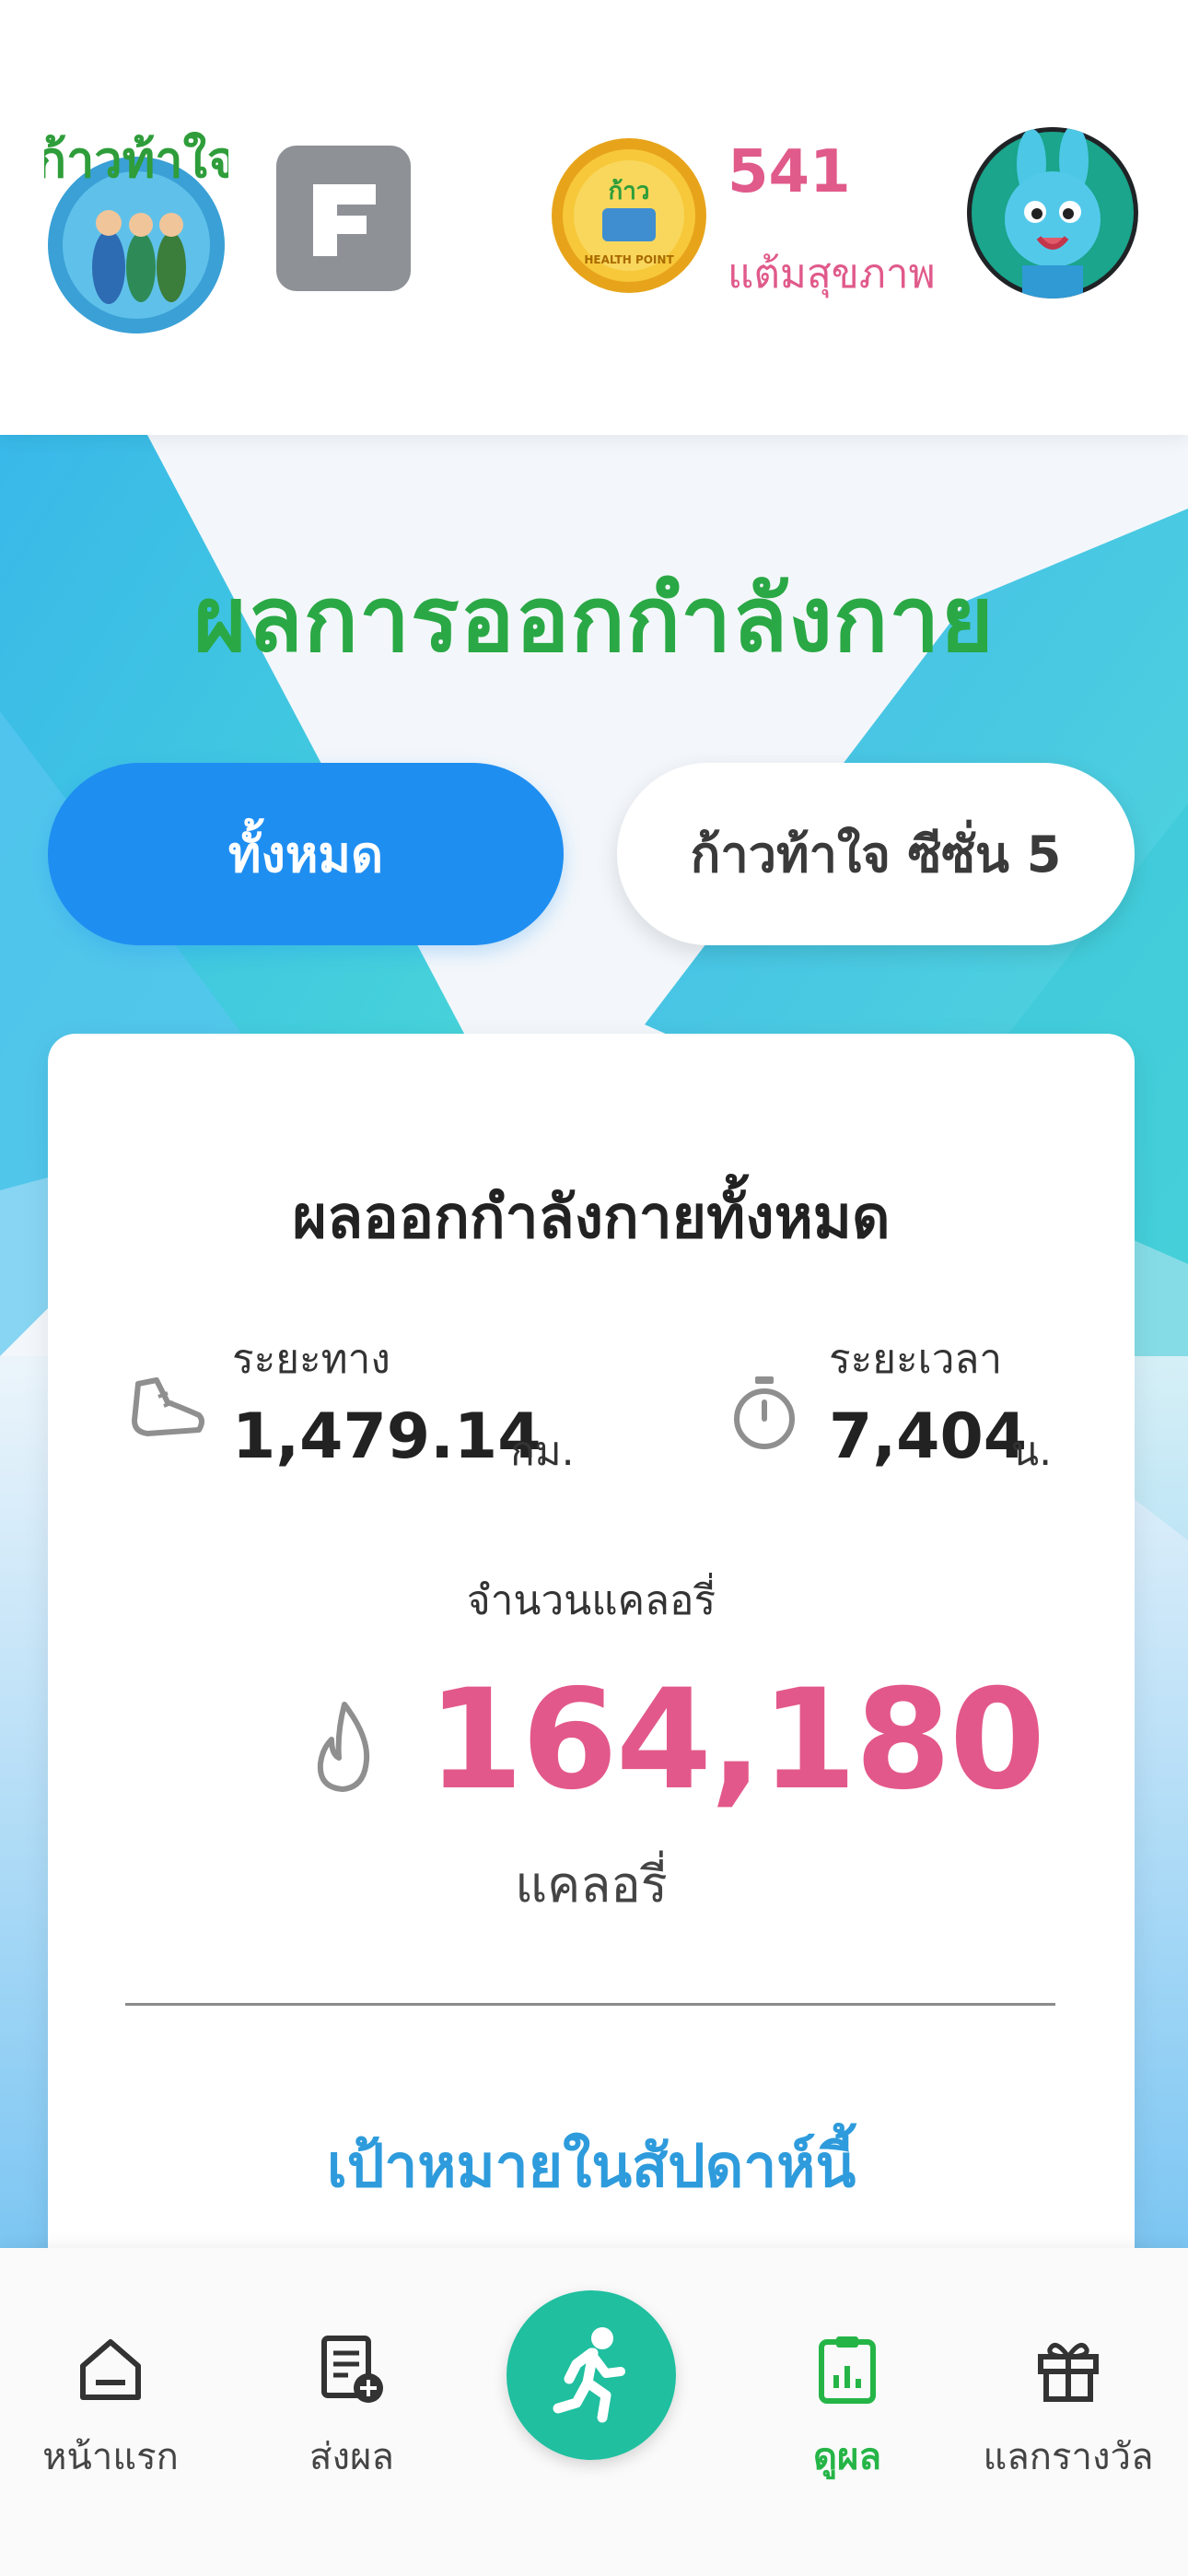  Describe the element at coordinates (111, 2457) in the screenshot. I see `nav-home-label: หน้าแรก` at that location.